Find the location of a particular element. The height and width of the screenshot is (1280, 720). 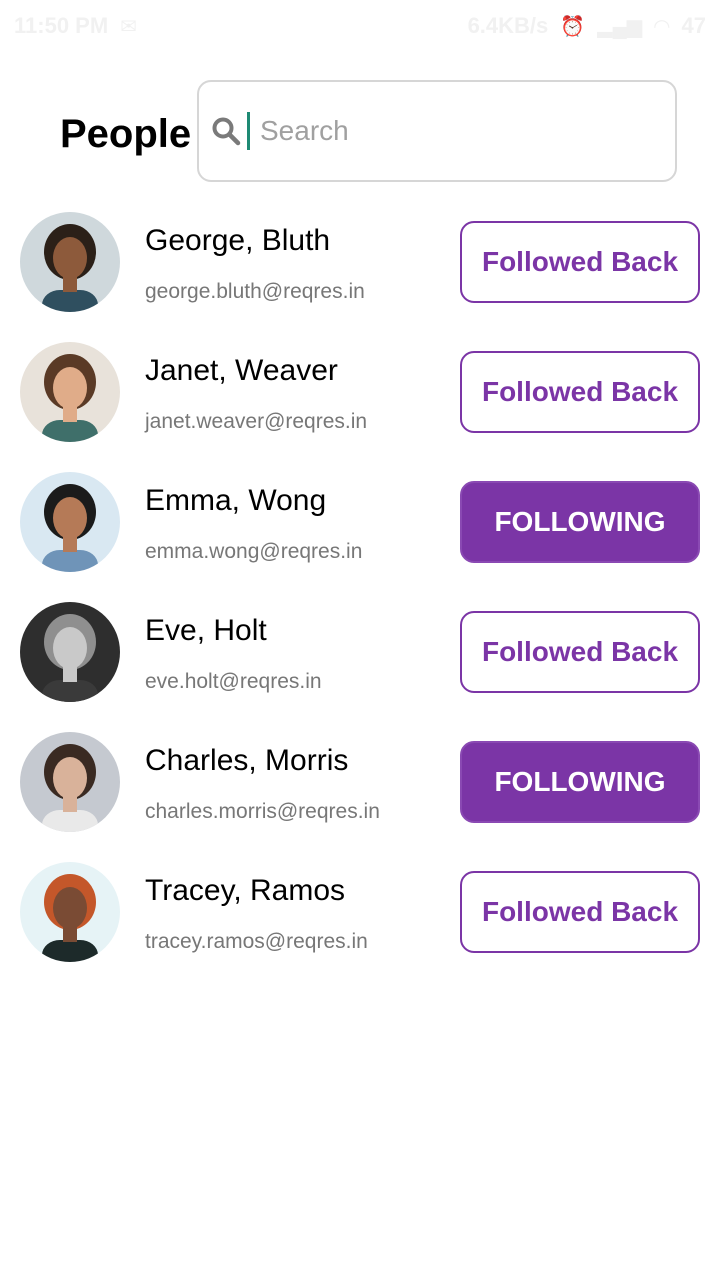

text-caret is located at coordinates (248, 131).